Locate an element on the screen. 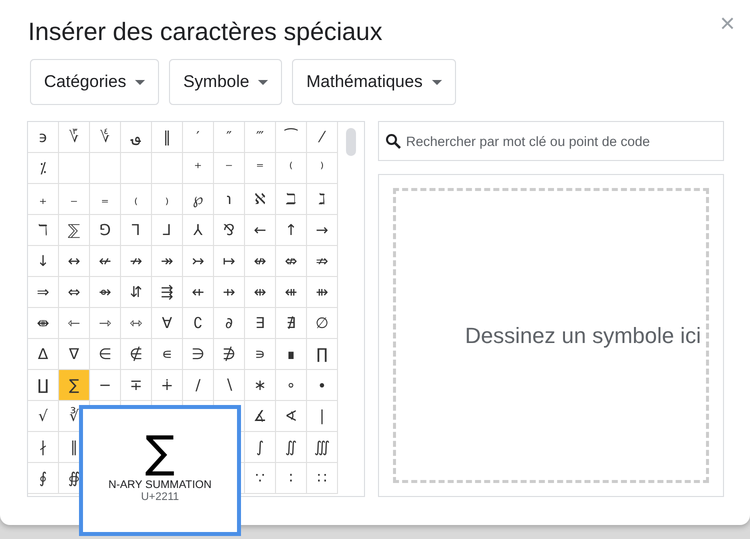 Image resolution: width=750 pixels, height=539 pixels. character-cell: ∄ is located at coordinates (291, 323).